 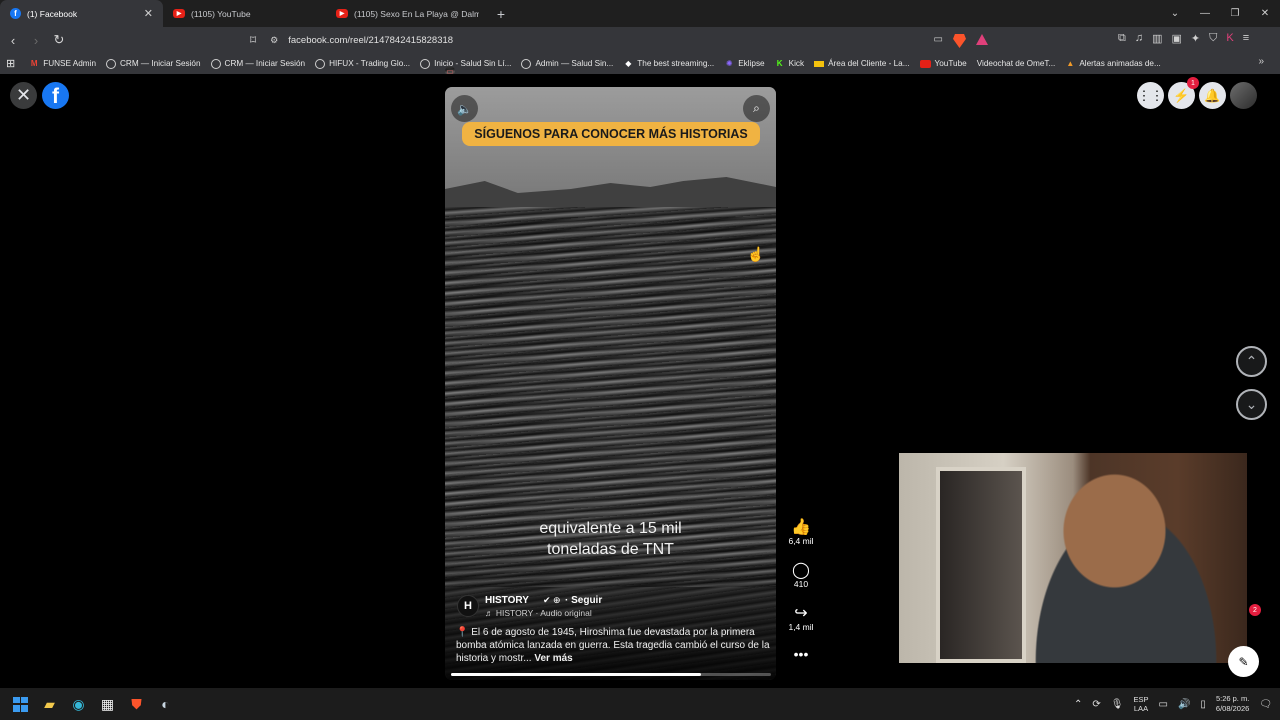 What do you see at coordinates (370, 40) in the screenshot?
I see `url-text: facebook.com/reel/2147842415828318` at bounding box center [370, 40].